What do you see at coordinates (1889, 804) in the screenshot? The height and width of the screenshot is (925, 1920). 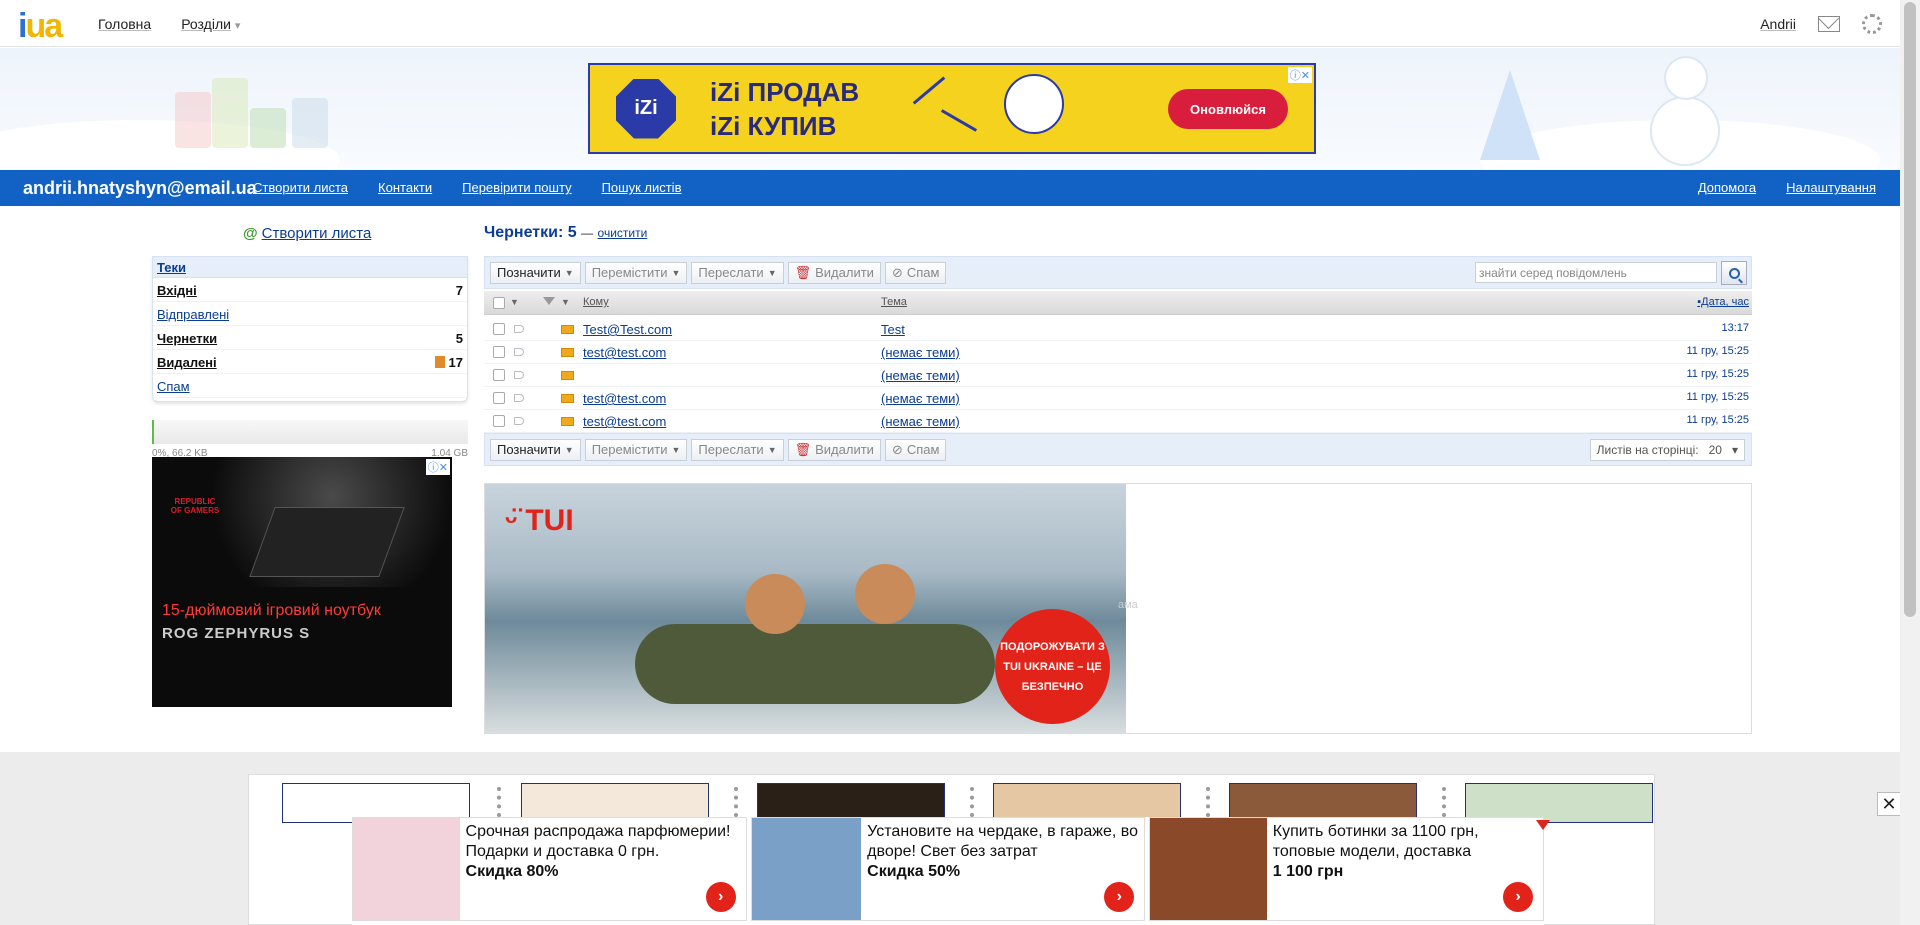 I see `close-icon: ✕` at bounding box center [1889, 804].